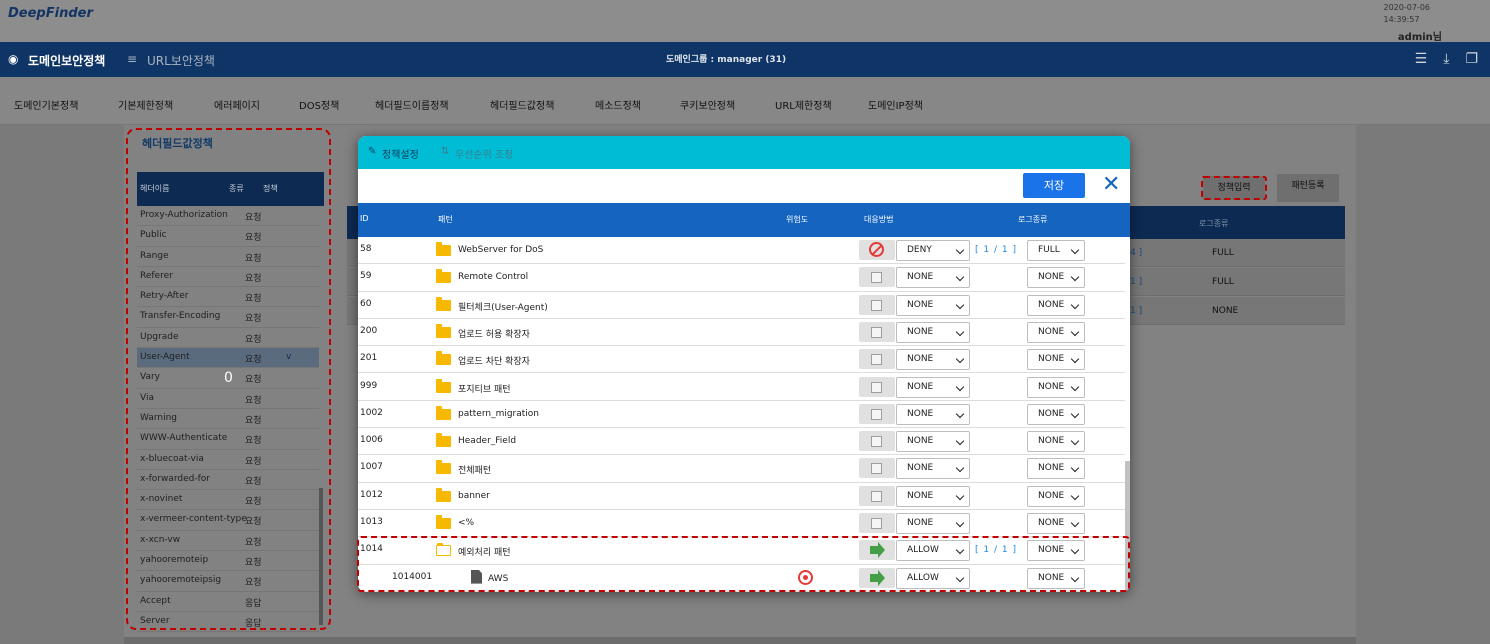 The width and height of the screenshot is (1490, 644). Describe the element at coordinates (493, 277) in the screenshot. I see `pattern-name: Remote Control` at that location.